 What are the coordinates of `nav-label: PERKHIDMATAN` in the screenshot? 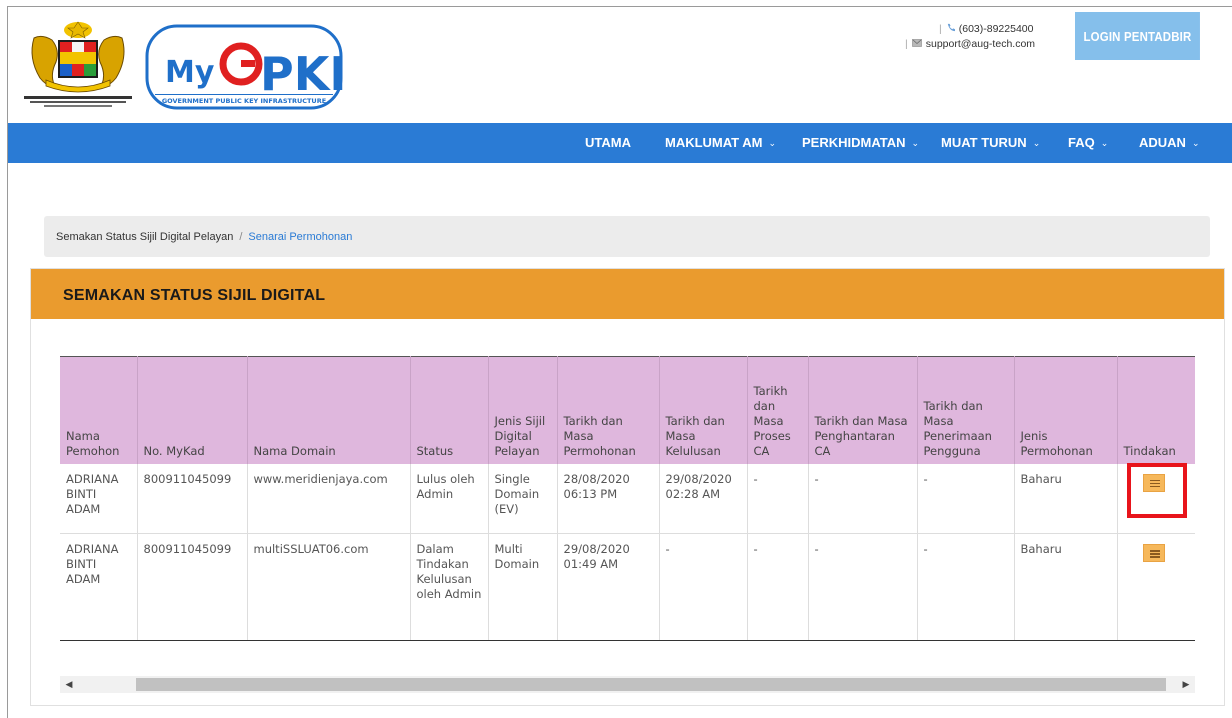 It's located at (854, 142).